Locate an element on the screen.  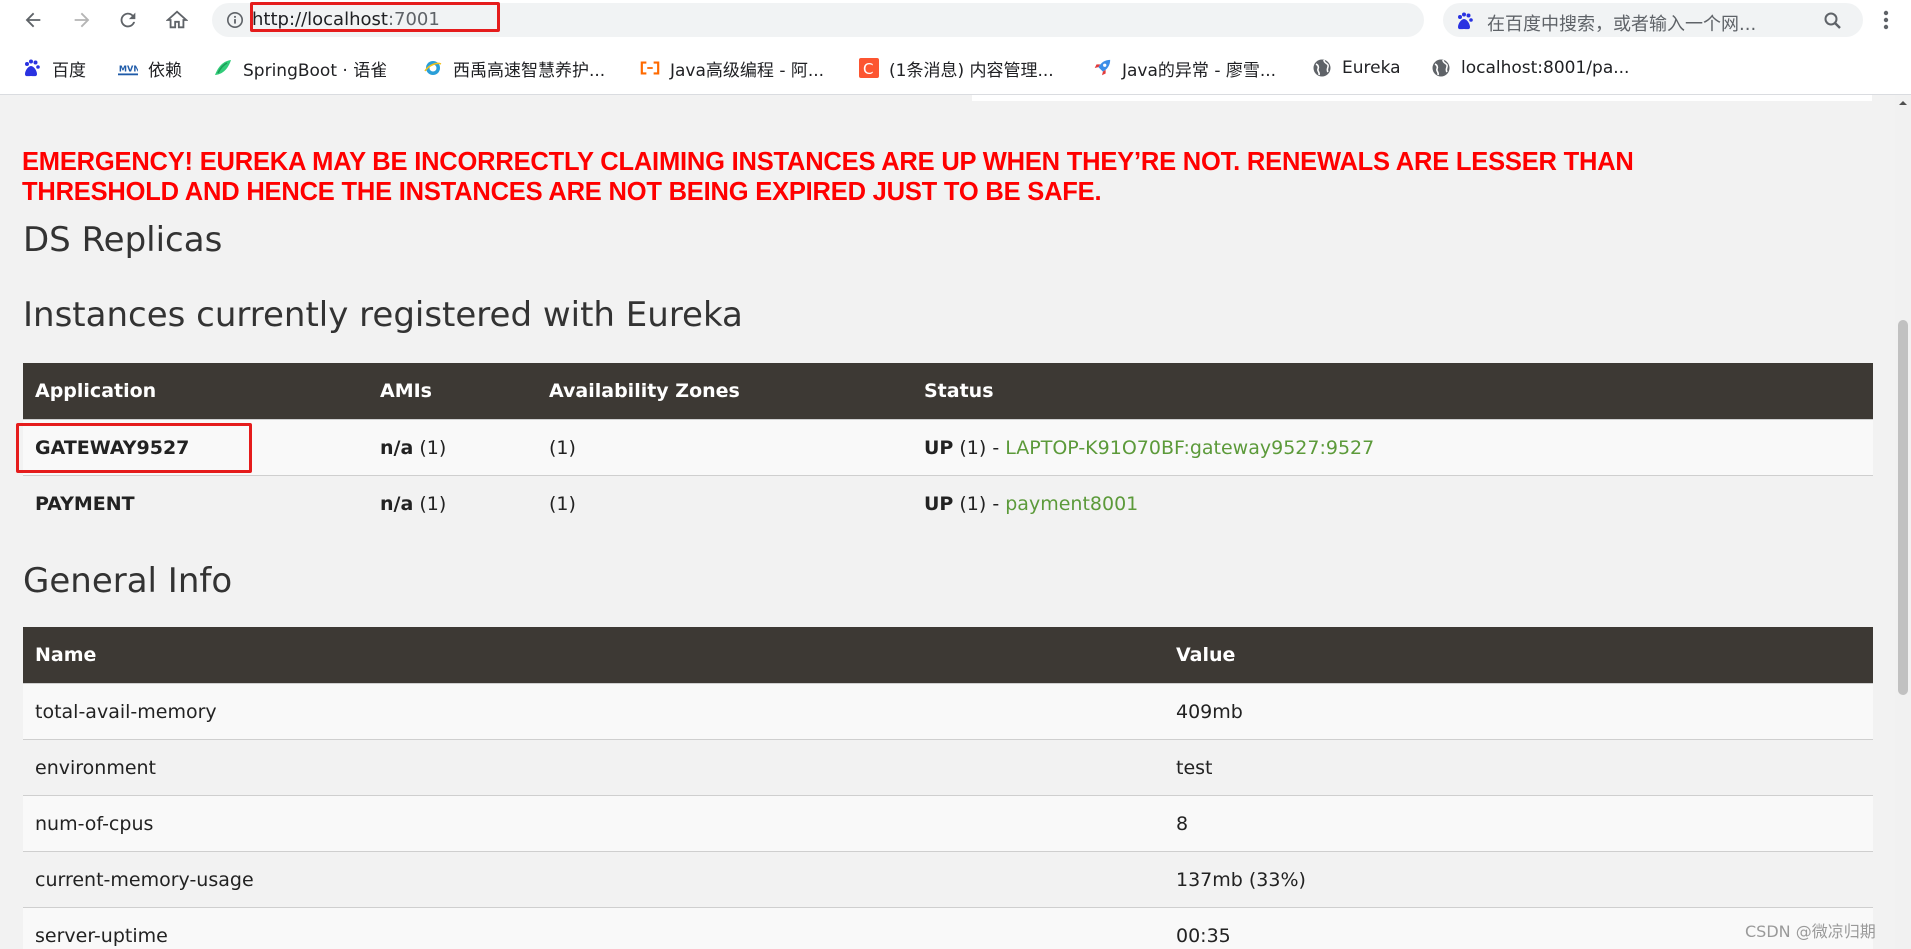
reload-icon is located at coordinates (128, 20).